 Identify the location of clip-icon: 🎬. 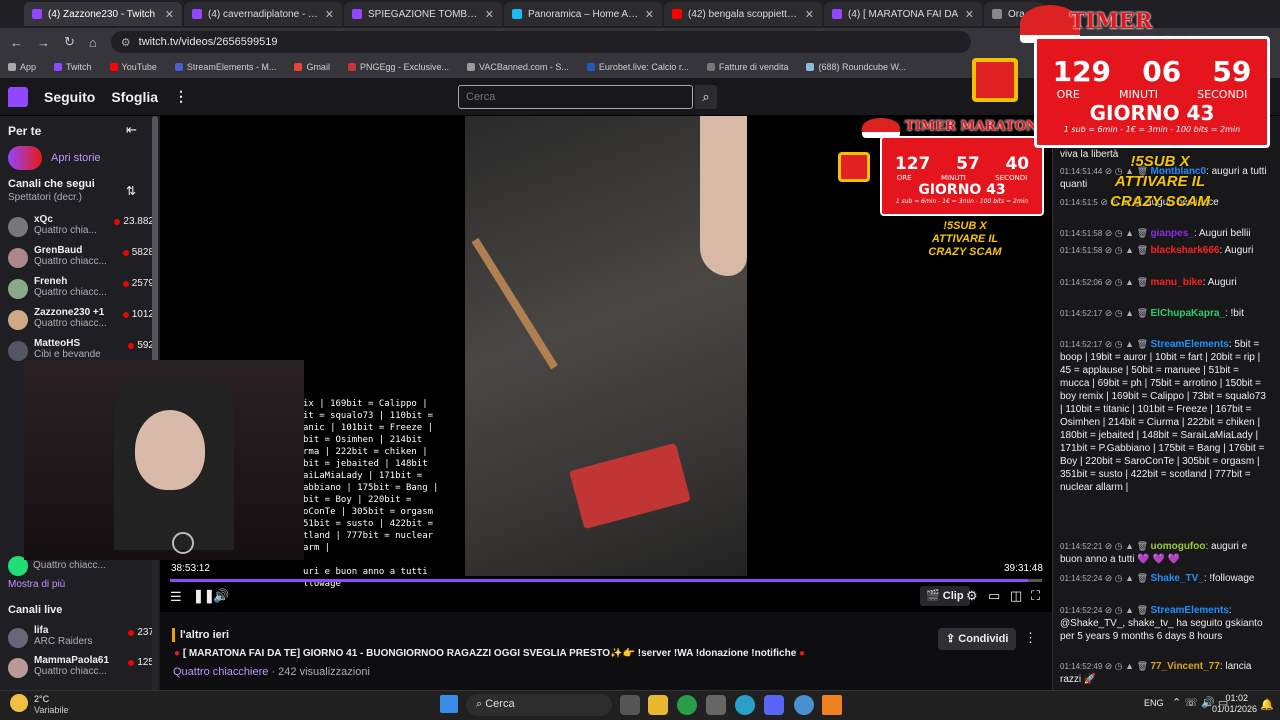
(934, 596).